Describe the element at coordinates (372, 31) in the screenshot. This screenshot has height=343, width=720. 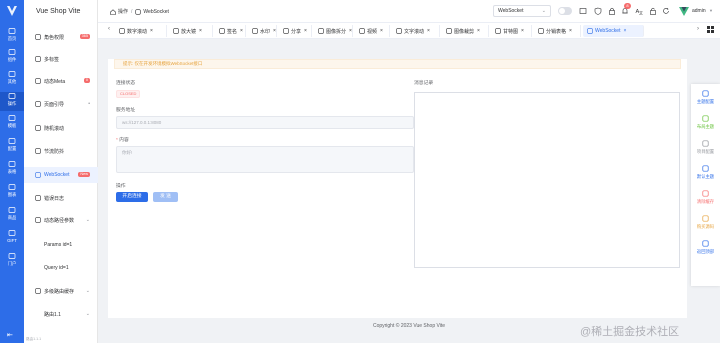
I see `tab-video: 视频 ×` at that location.